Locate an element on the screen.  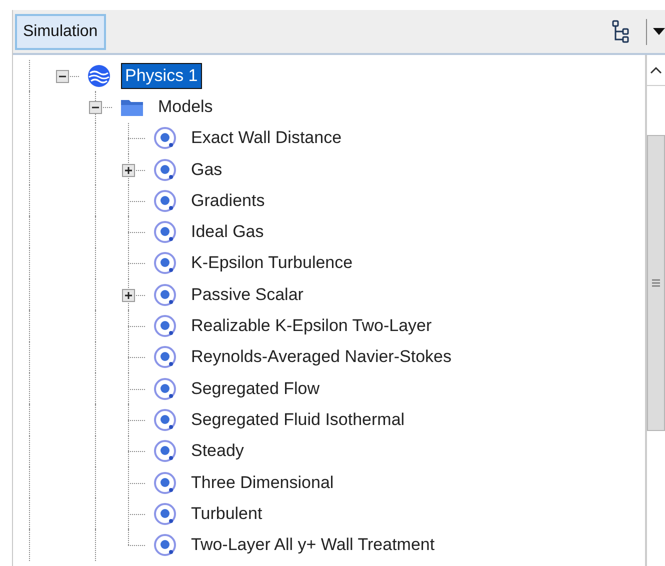
tree-item: Turbulent is located at coordinates (226, 513).